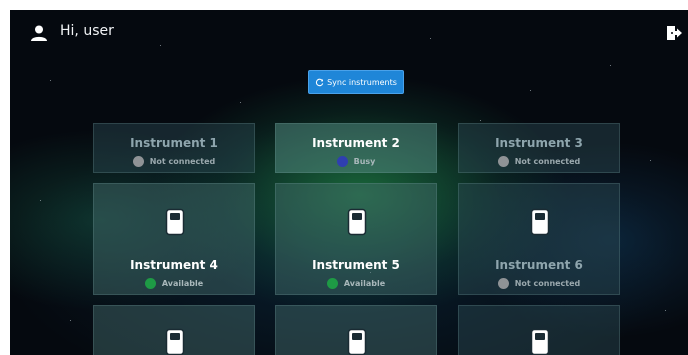  What do you see at coordinates (539, 143) in the screenshot?
I see `instrument-name: Instrument 3` at bounding box center [539, 143].